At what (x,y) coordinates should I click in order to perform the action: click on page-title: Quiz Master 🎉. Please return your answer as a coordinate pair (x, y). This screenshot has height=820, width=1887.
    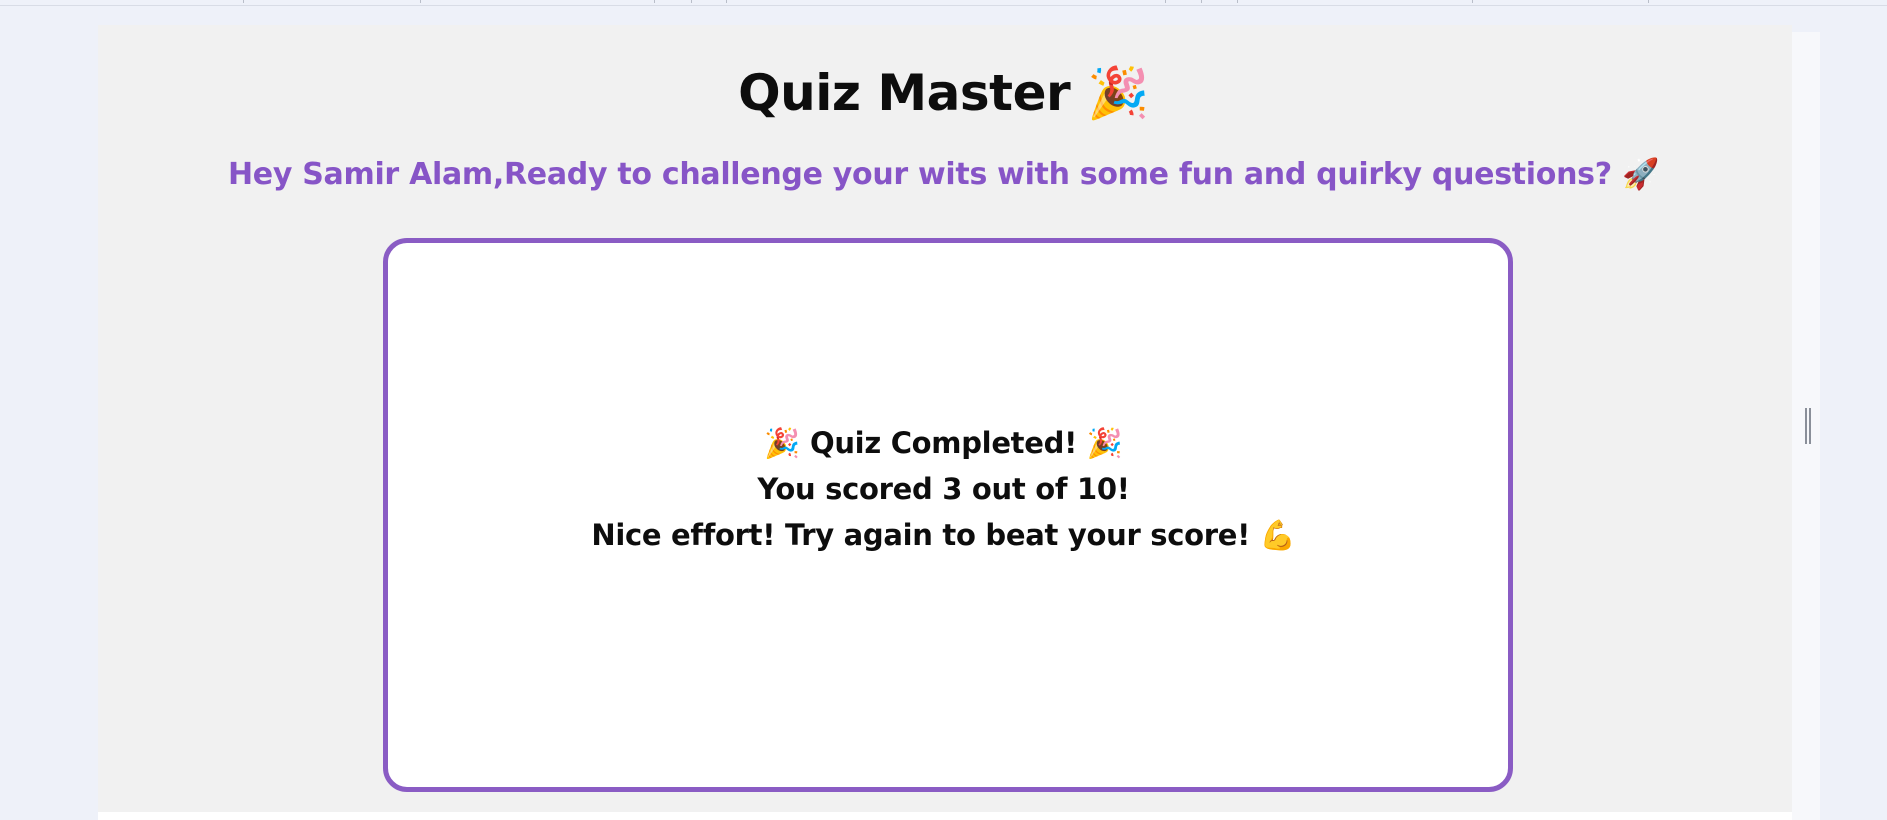
    Looking at the image, I should click on (943, 93).